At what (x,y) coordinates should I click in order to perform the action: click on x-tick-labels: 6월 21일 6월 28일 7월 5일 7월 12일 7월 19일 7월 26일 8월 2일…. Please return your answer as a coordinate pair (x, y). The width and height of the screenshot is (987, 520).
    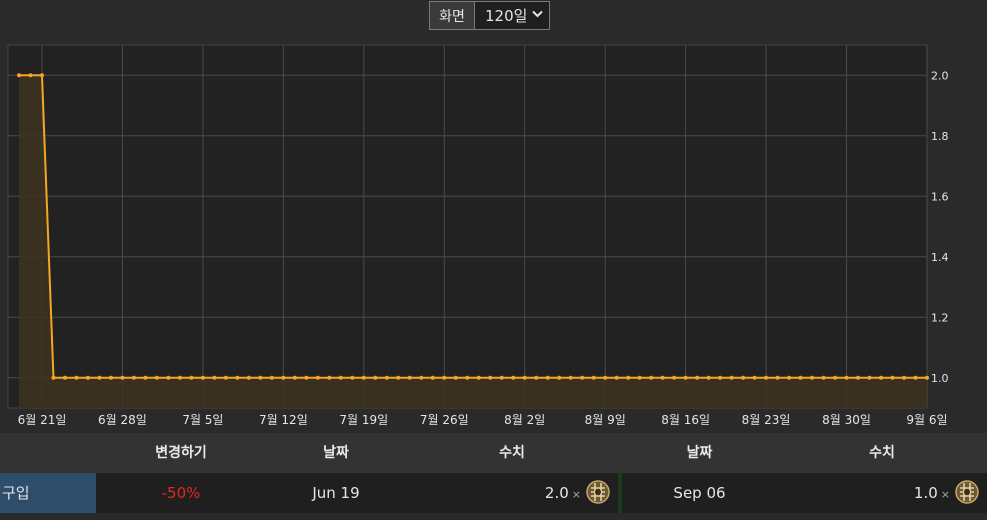
    Looking at the image, I should click on (483, 420).